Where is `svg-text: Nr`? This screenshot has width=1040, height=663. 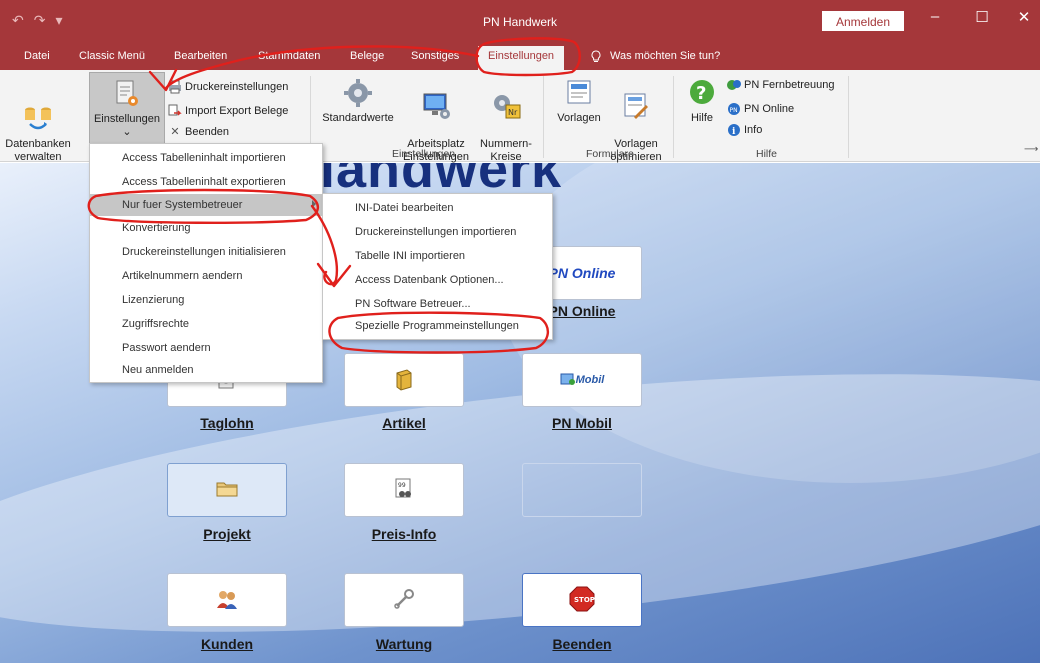 svg-text: Nr is located at coordinates (513, 112).